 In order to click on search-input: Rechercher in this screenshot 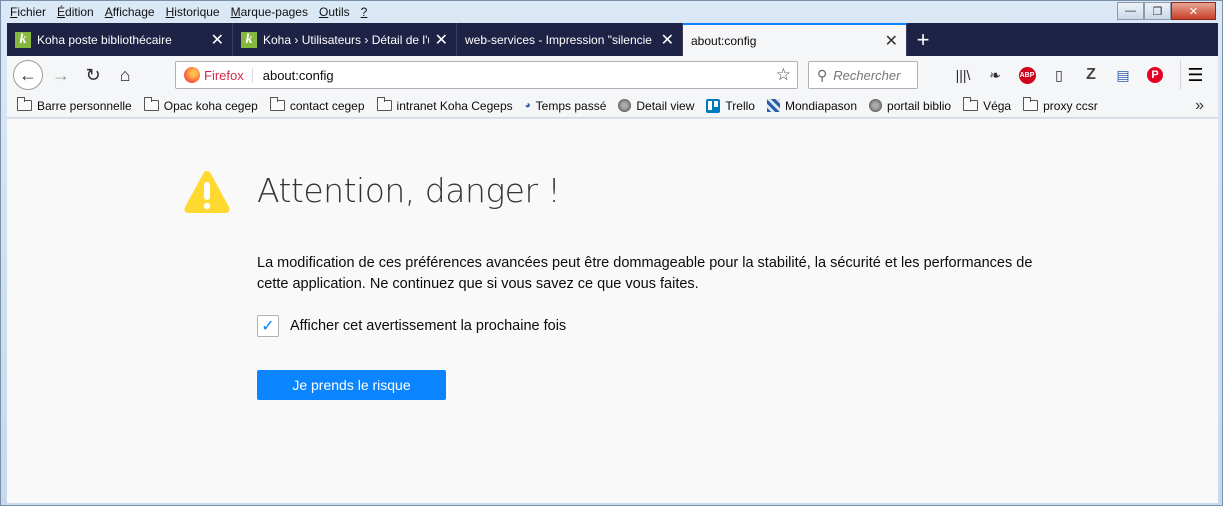, I will do `click(866, 75)`.